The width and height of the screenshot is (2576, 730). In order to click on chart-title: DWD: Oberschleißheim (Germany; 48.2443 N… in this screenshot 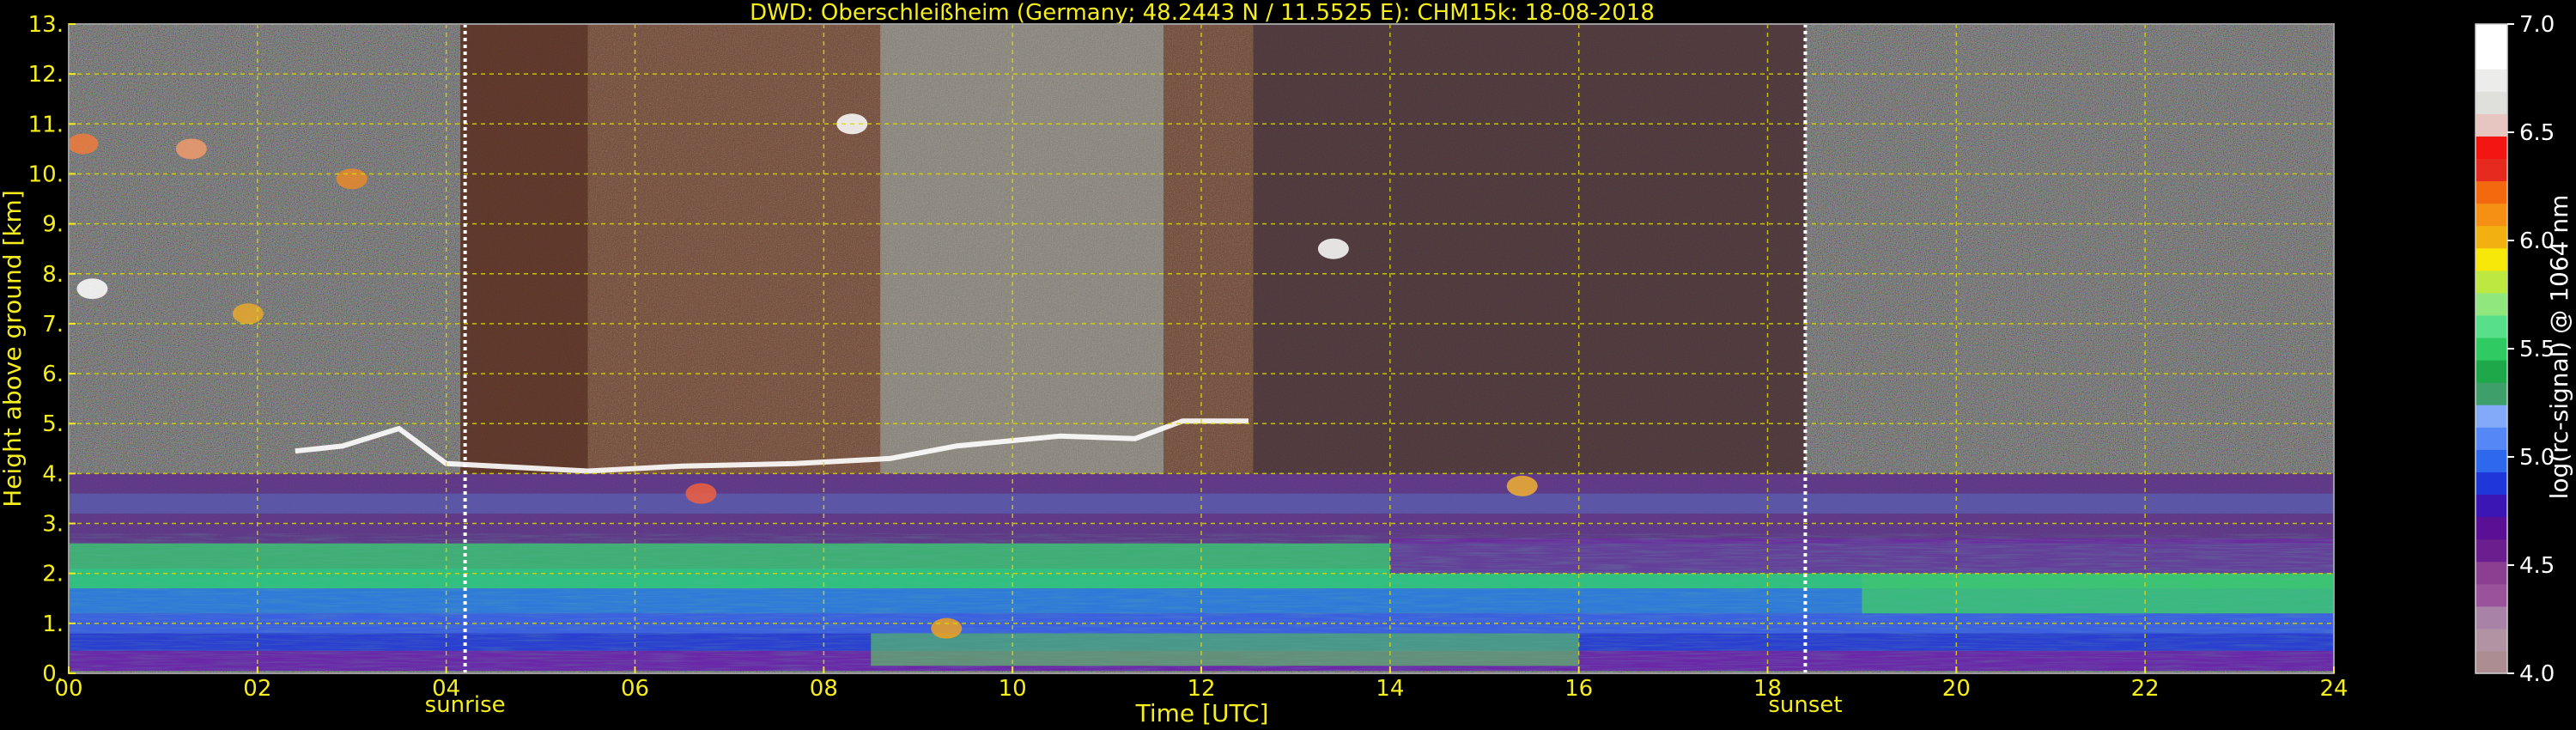, I will do `click(1202, 13)`.